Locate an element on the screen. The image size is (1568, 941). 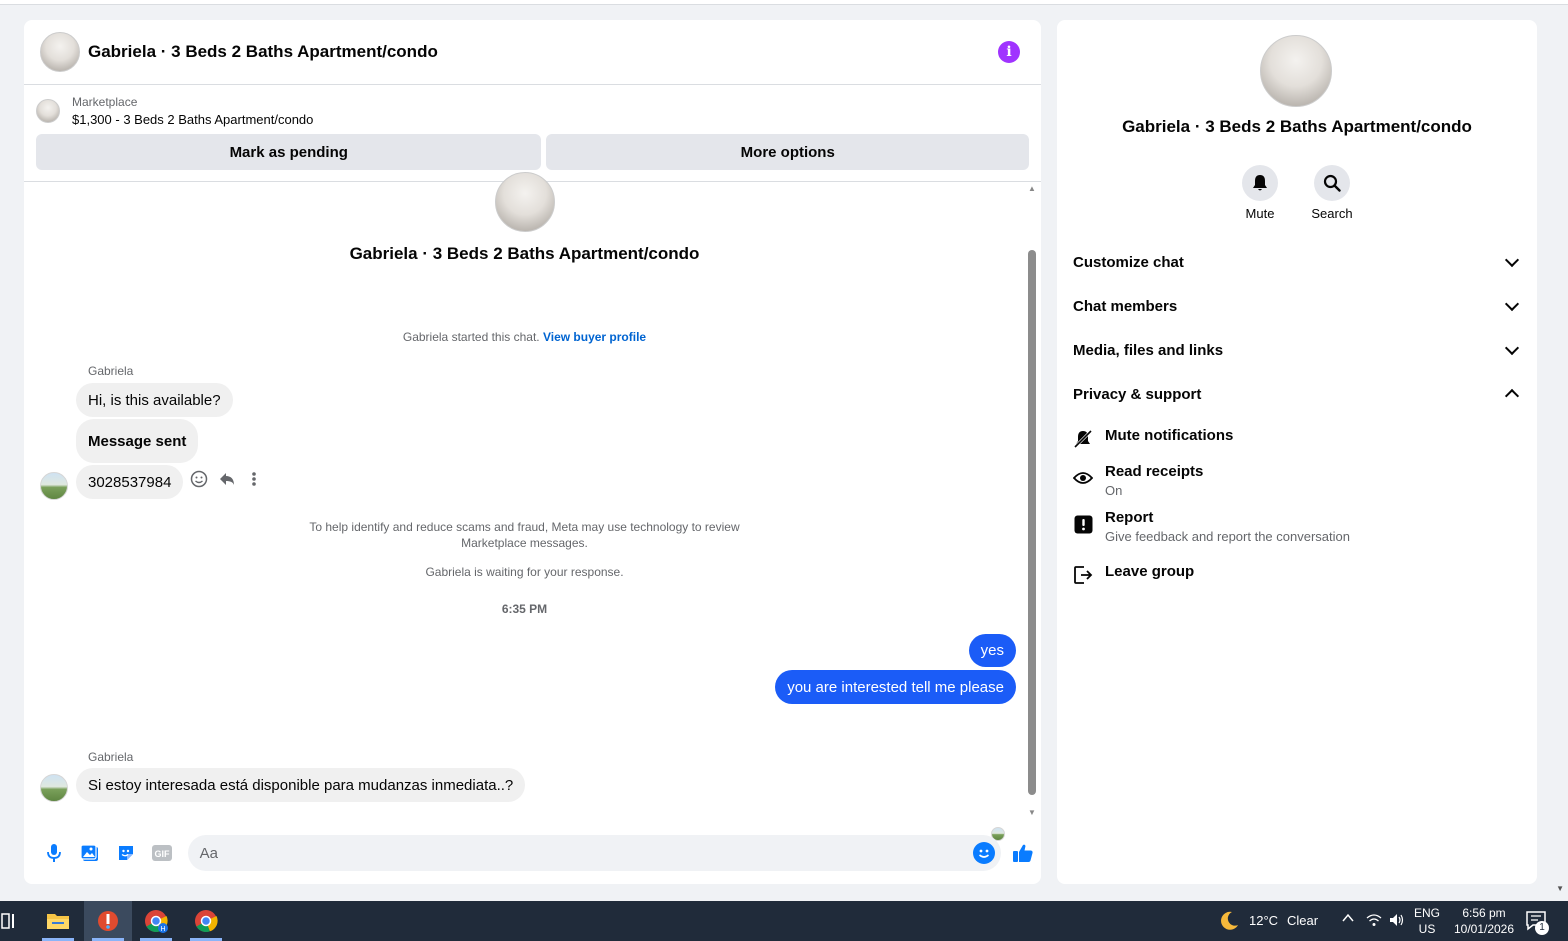
language-indicator: ENG US is located at coordinates (1427, 921).